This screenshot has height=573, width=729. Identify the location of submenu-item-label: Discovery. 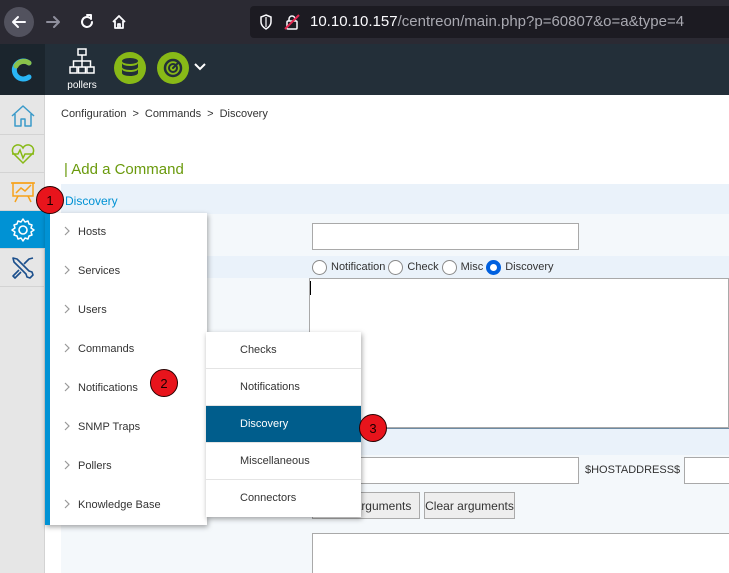
(264, 424).